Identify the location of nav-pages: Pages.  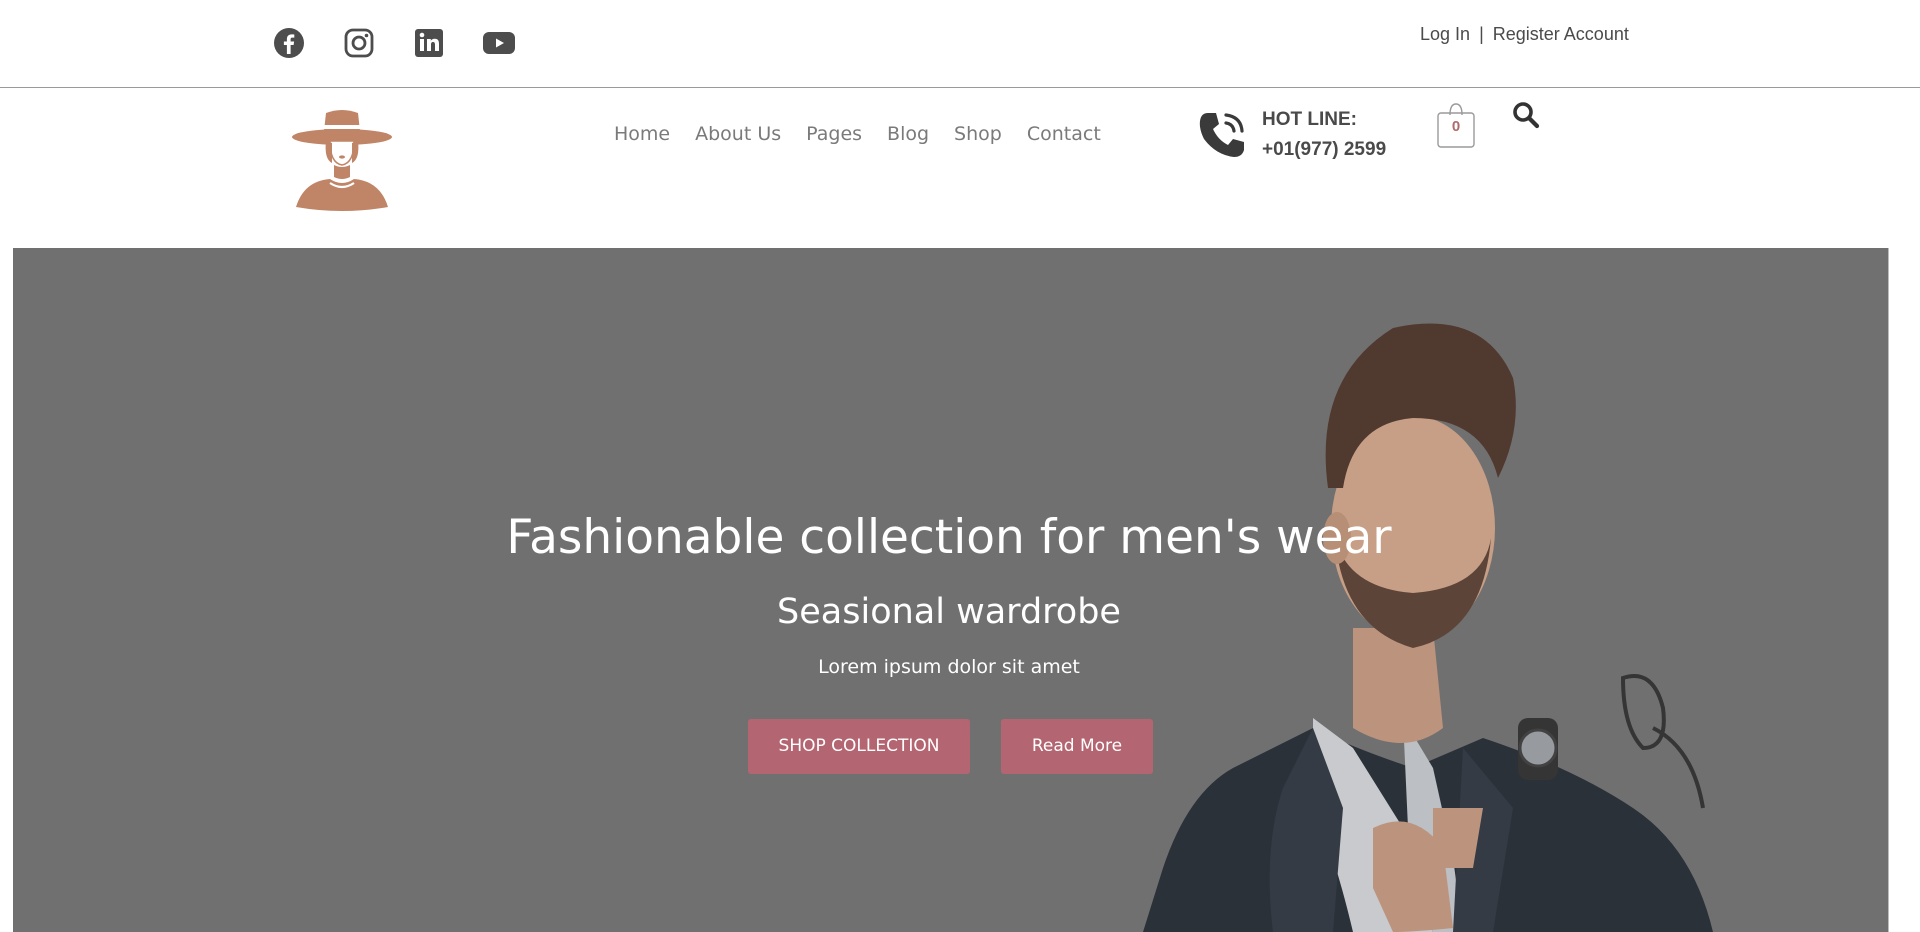
(834, 134).